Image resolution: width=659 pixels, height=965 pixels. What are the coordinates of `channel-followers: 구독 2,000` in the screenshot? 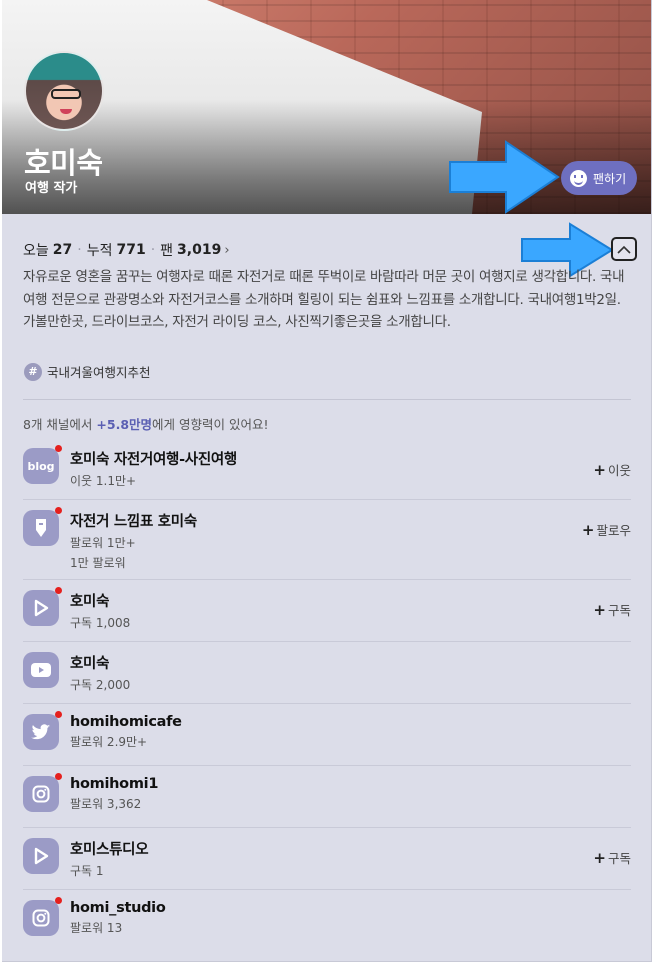 It's located at (100, 685).